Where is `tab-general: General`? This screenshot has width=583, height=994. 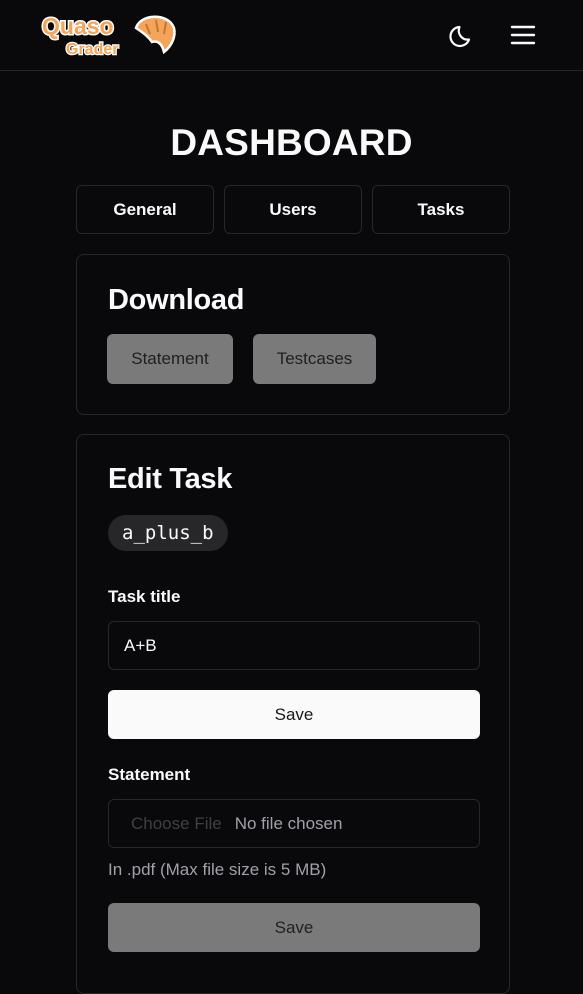
tab-general: General is located at coordinates (145, 209).